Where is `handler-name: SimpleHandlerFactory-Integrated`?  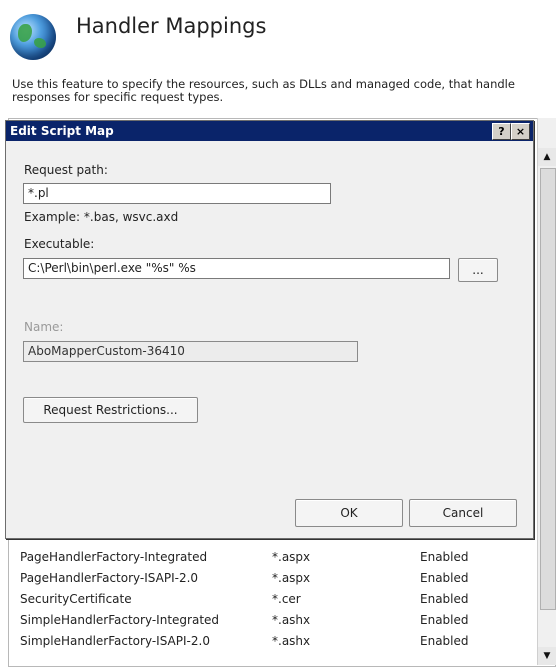
handler-name: SimpleHandlerFactory-Integrated is located at coordinates (120, 620).